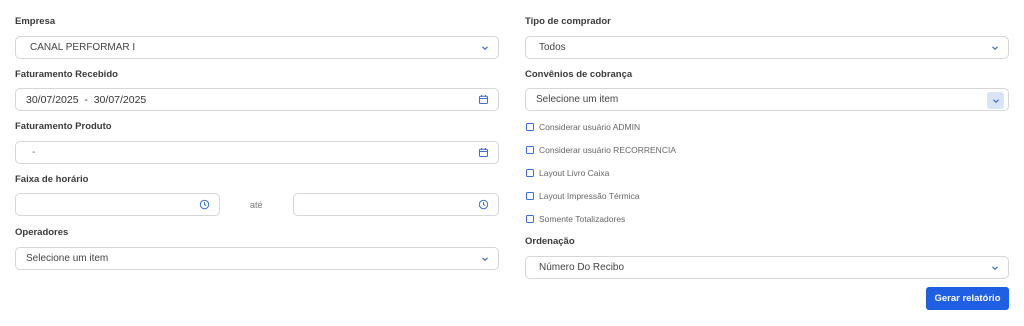 This screenshot has width=1024, height=326. I want to click on empresa-value: CANAL PERFORMAR I, so click(83, 47).